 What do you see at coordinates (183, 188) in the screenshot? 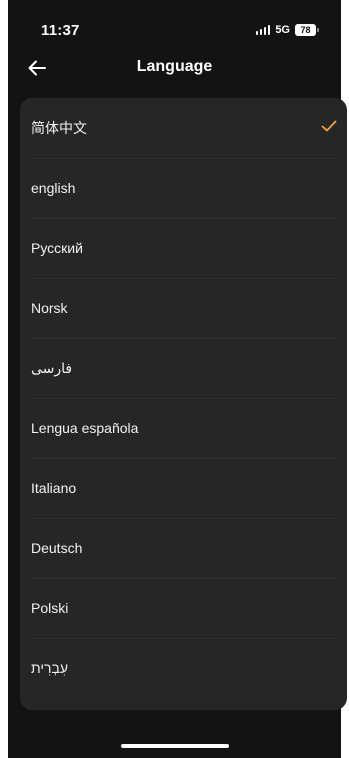
I see `language-item-english: english` at bounding box center [183, 188].